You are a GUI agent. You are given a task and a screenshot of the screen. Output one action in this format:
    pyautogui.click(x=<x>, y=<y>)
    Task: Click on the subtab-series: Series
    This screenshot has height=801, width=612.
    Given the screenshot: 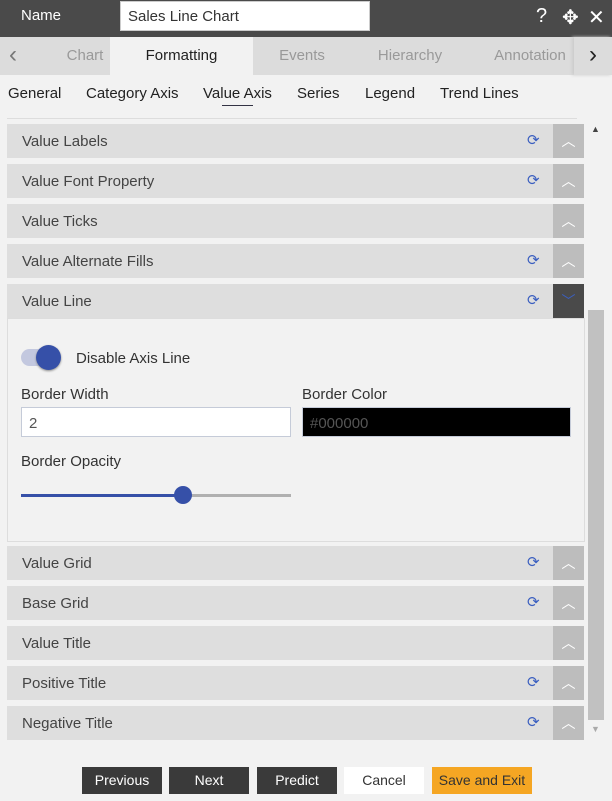 What is the action you would take?
    pyautogui.click(x=318, y=93)
    